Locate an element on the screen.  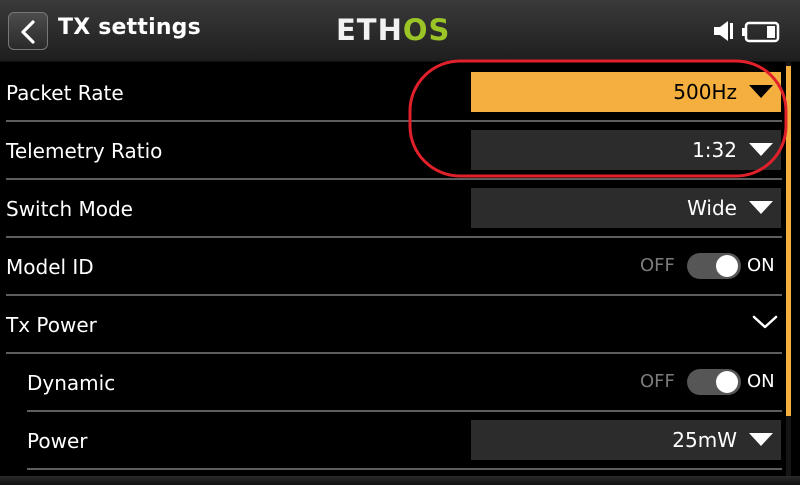
telemetry-ratio-label: Telemetry Ratio is located at coordinates (84, 151).